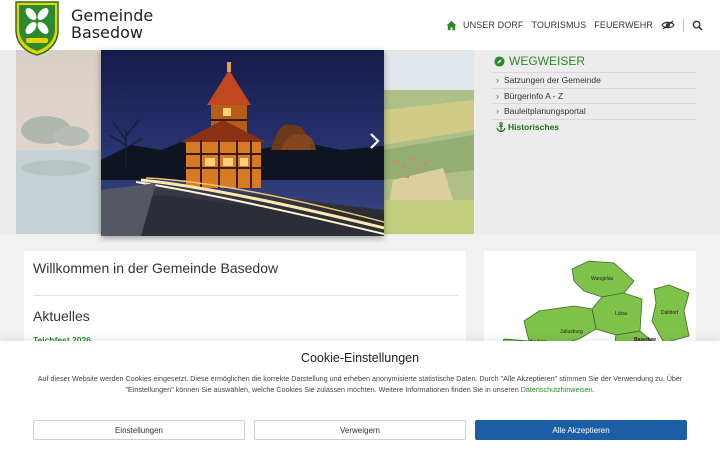  What do you see at coordinates (534, 126) in the screenshot?
I see `wegweiser-item-label: Historisches` at bounding box center [534, 126].